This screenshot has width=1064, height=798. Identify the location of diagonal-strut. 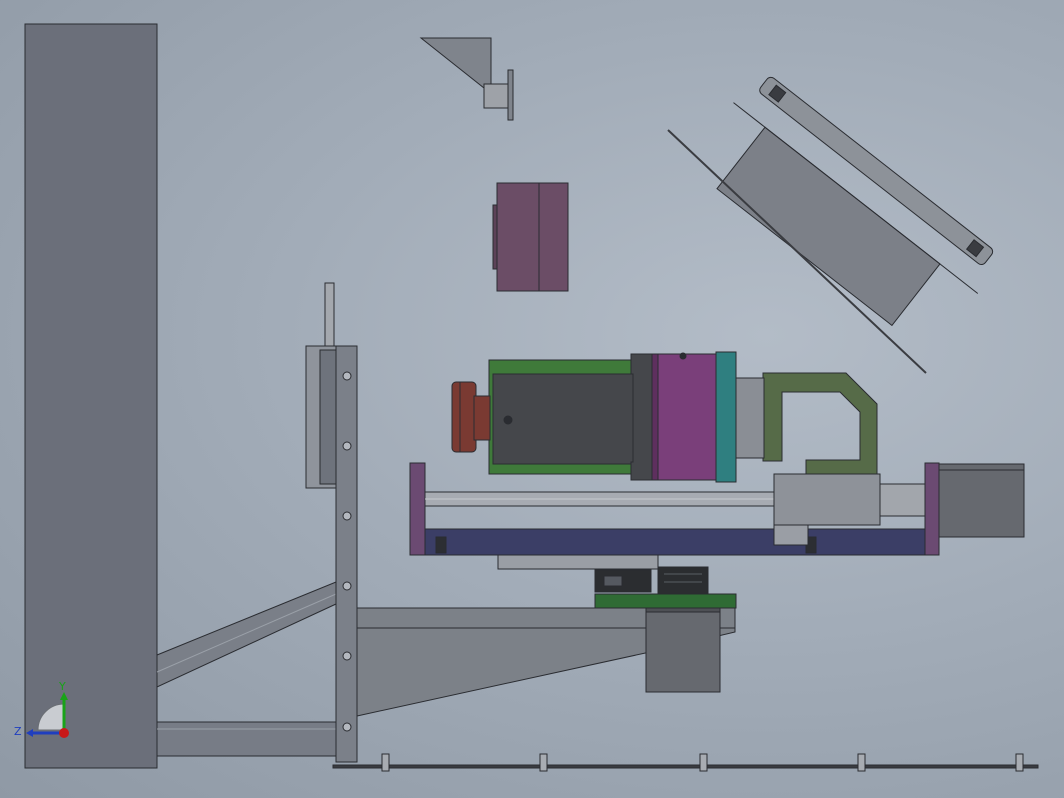
(246, 634).